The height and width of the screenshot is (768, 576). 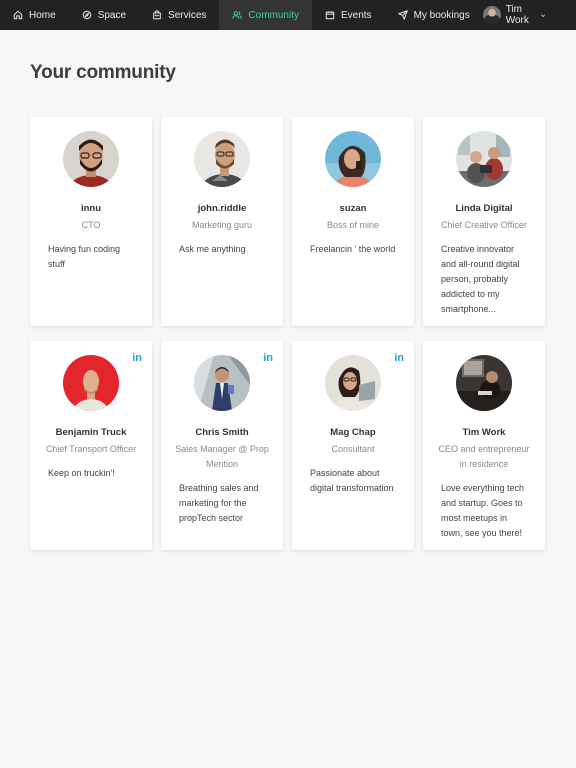 What do you see at coordinates (402, 15) in the screenshot?
I see `send-icon` at bounding box center [402, 15].